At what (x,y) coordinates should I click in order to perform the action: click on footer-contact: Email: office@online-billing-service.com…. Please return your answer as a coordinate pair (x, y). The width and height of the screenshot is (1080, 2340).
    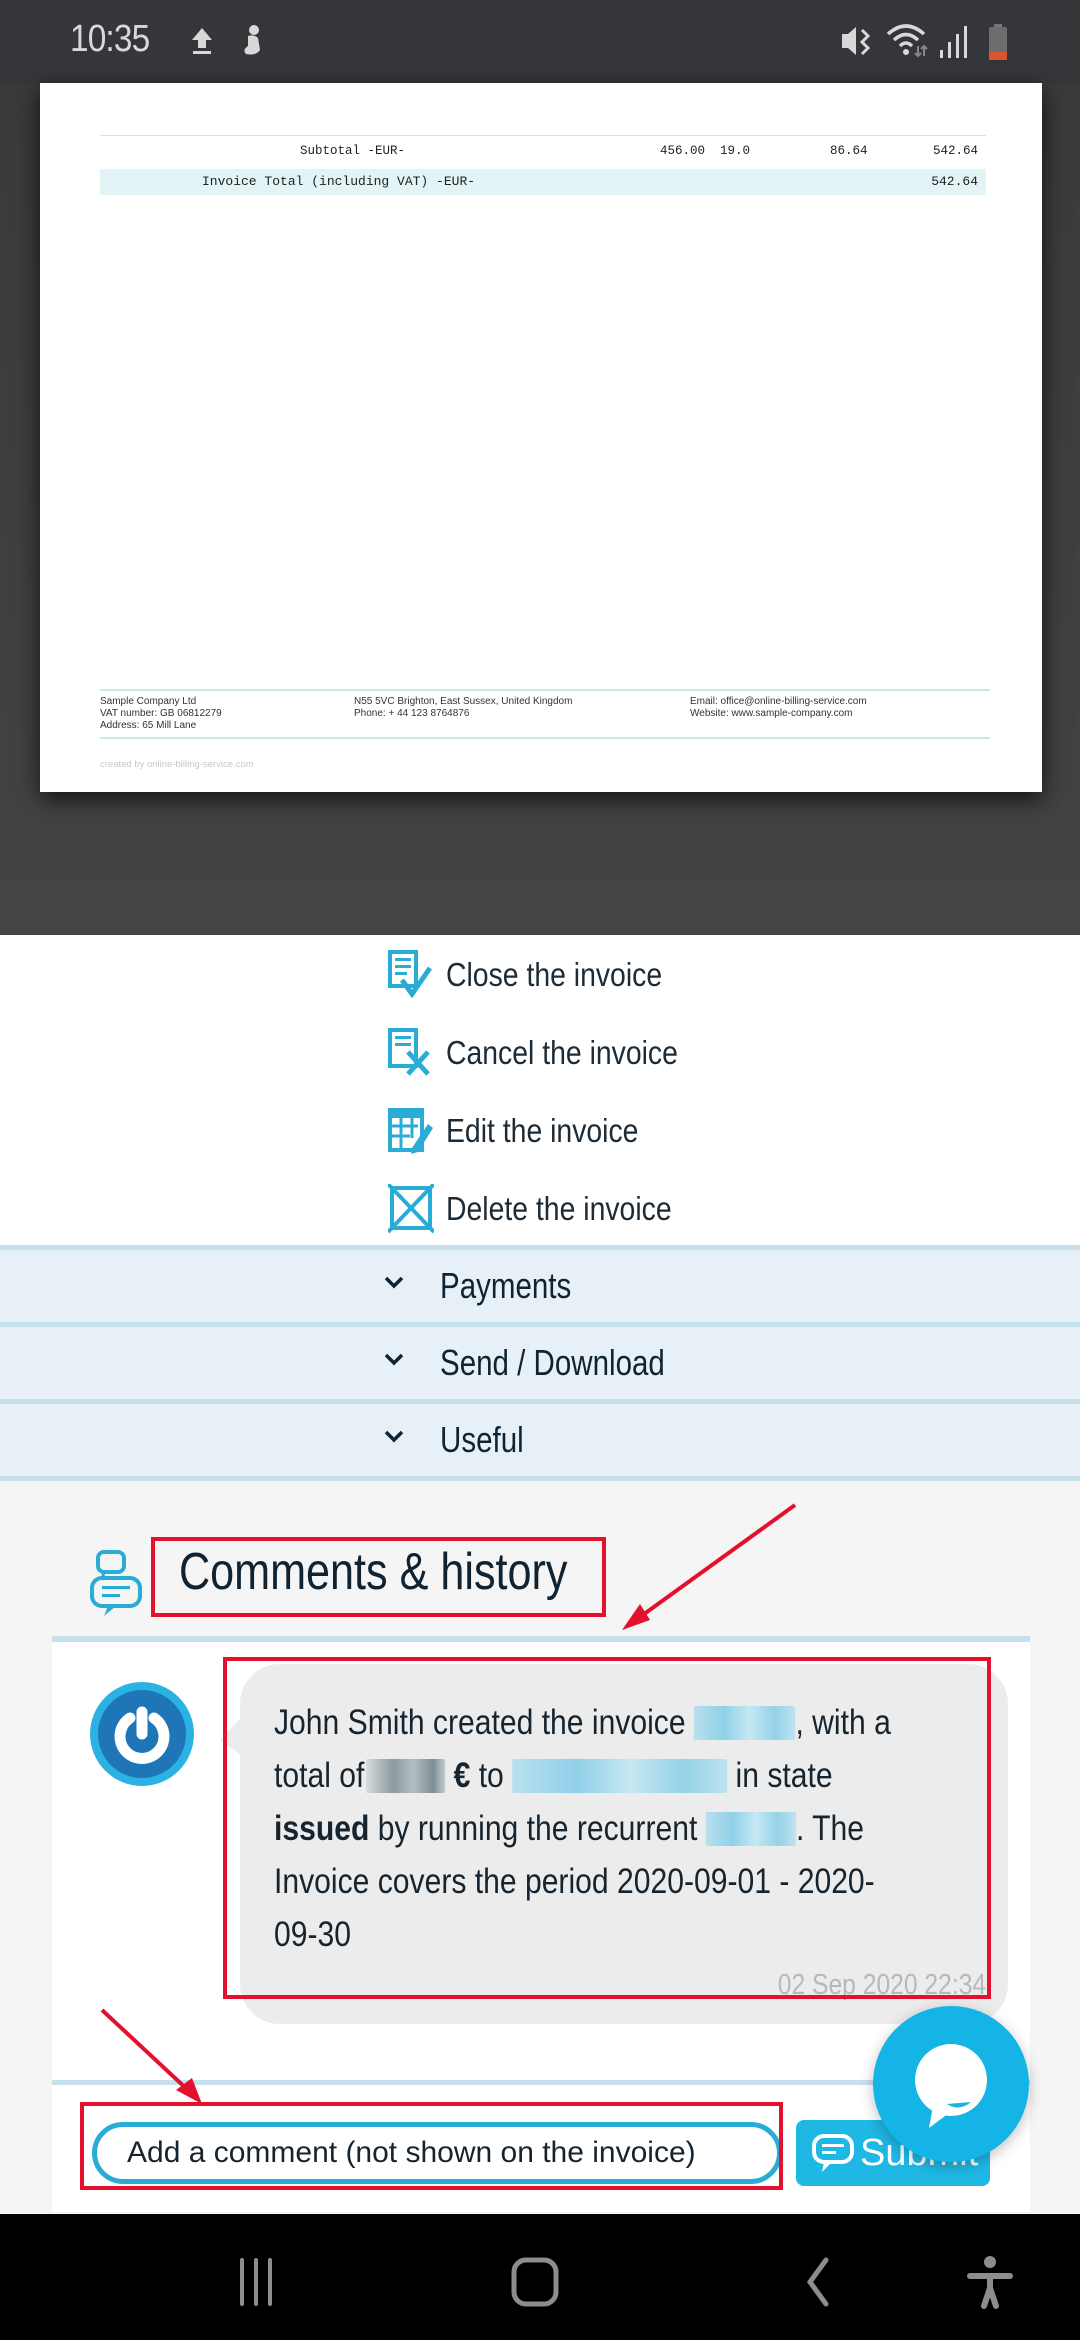
    Looking at the image, I should click on (778, 708).